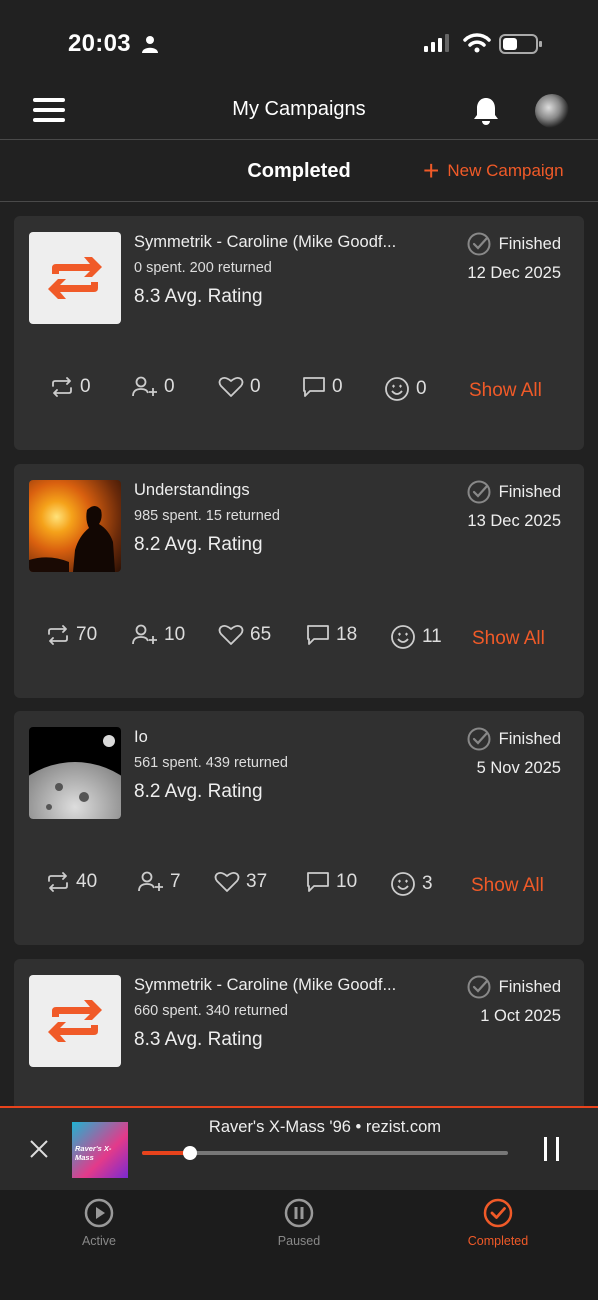 The image size is (598, 1300). Describe the element at coordinates (299, 1241) in the screenshot. I see `tab-label: Paused` at that location.